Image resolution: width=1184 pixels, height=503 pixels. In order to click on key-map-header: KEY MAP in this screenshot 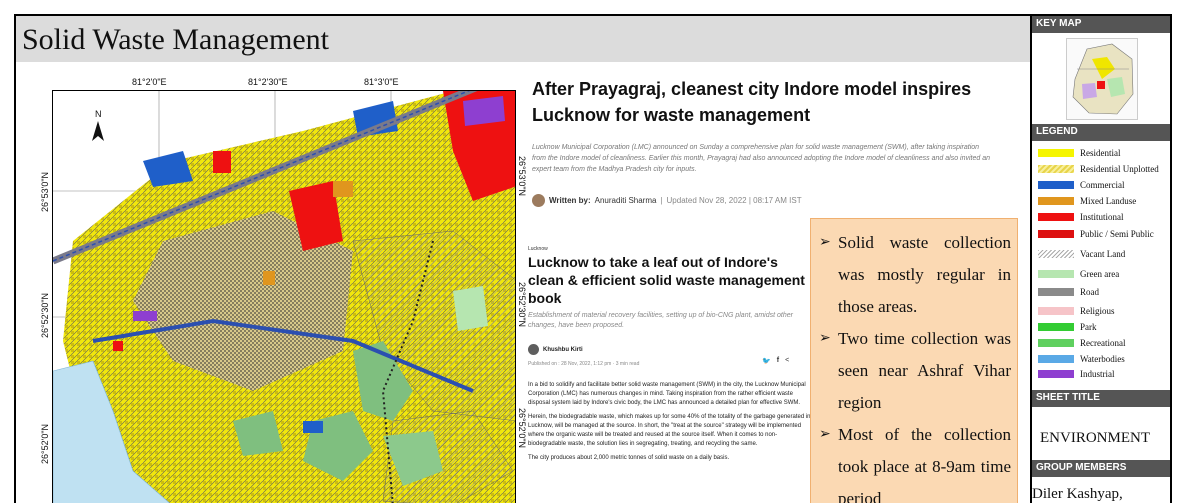, I will do `click(1101, 24)`.